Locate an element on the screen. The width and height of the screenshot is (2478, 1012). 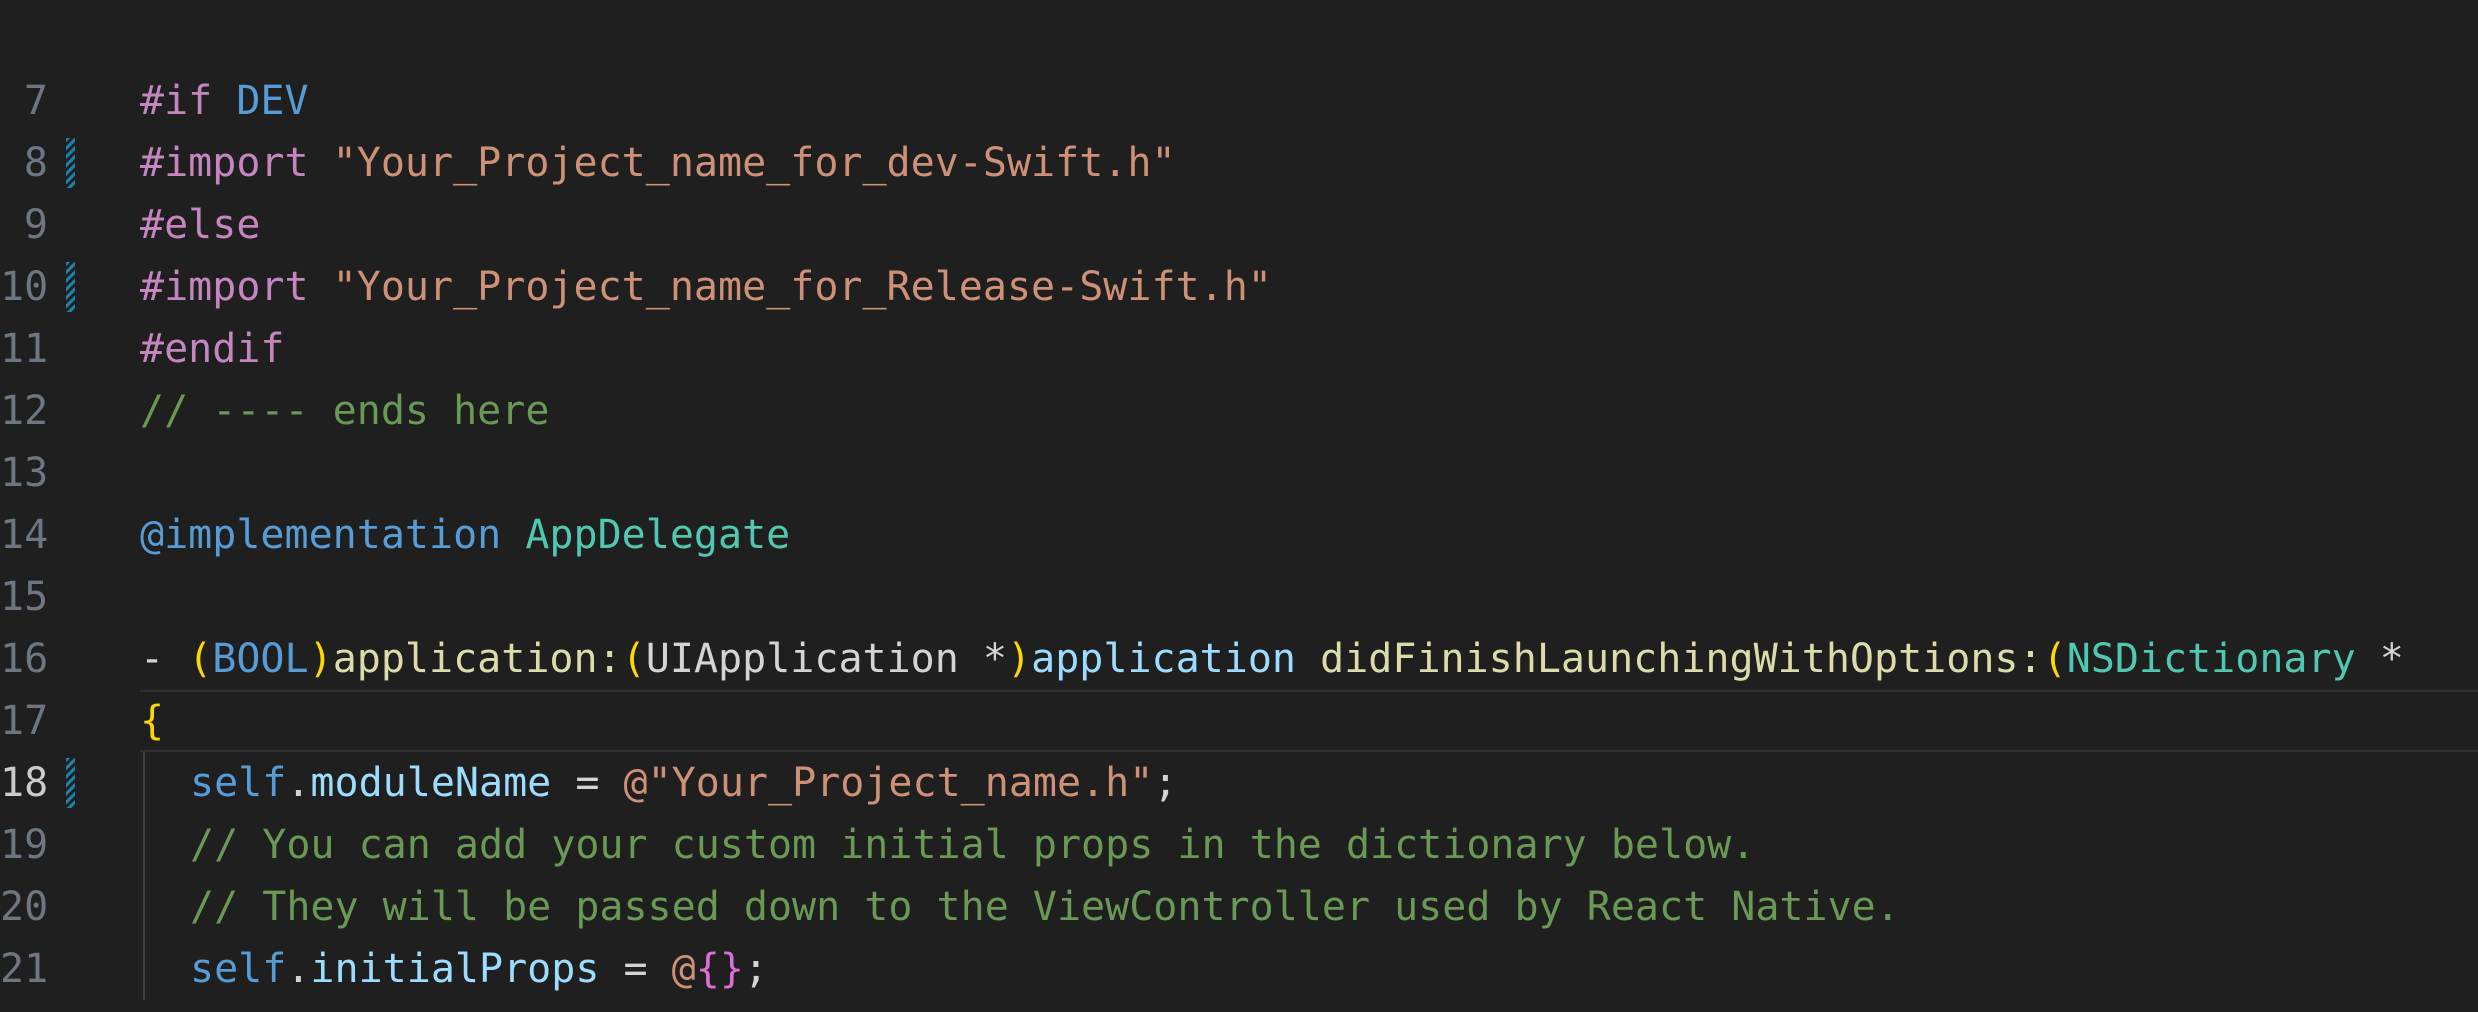
method-name: application is located at coordinates (465, 659).